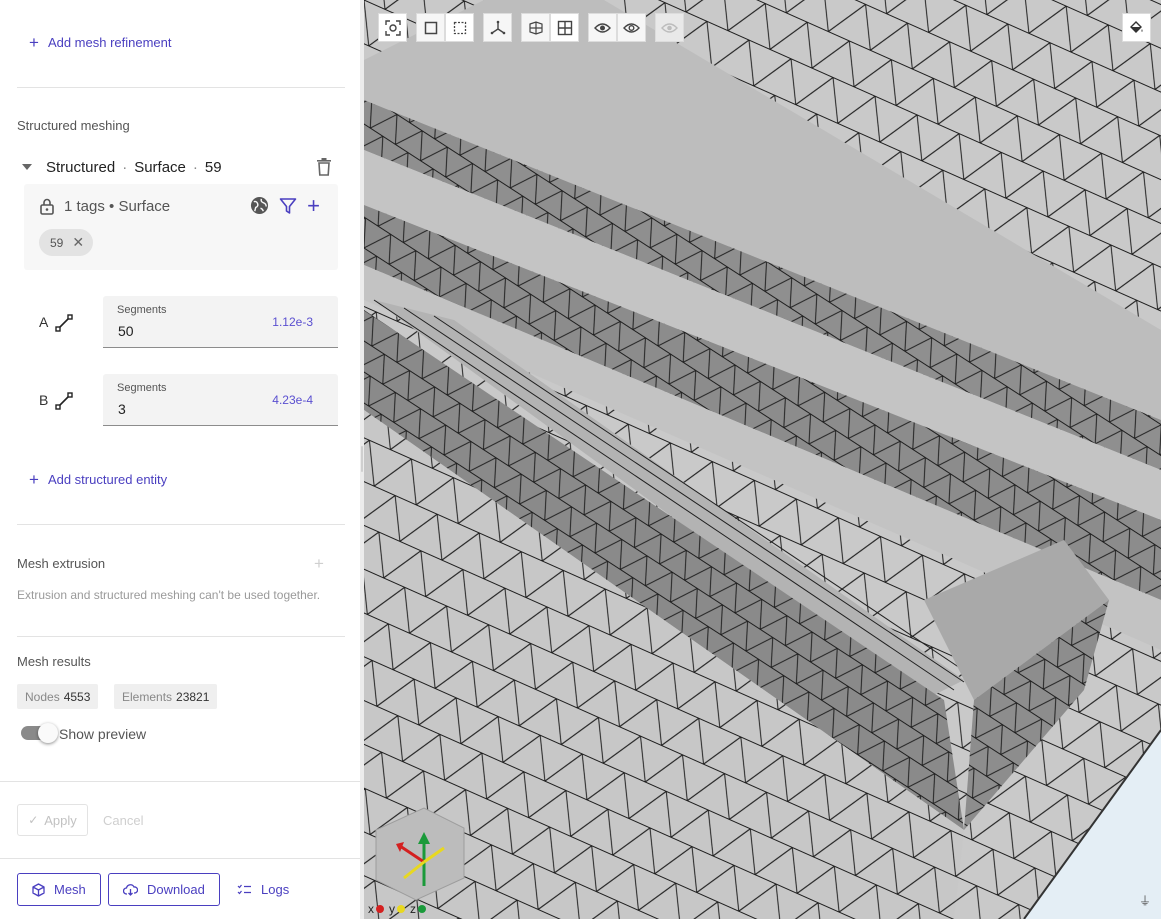 This screenshot has height=919, width=1161. What do you see at coordinates (66, 242) in the screenshot?
I see `tag-chip: 59 ✕` at bounding box center [66, 242].